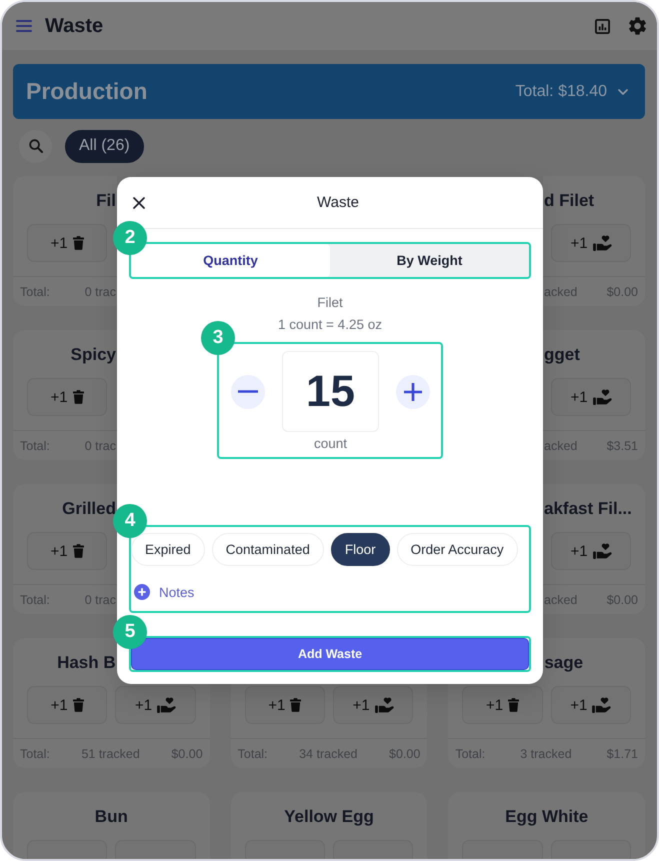  I want to click on category-total: Total: $18.40, so click(561, 91).